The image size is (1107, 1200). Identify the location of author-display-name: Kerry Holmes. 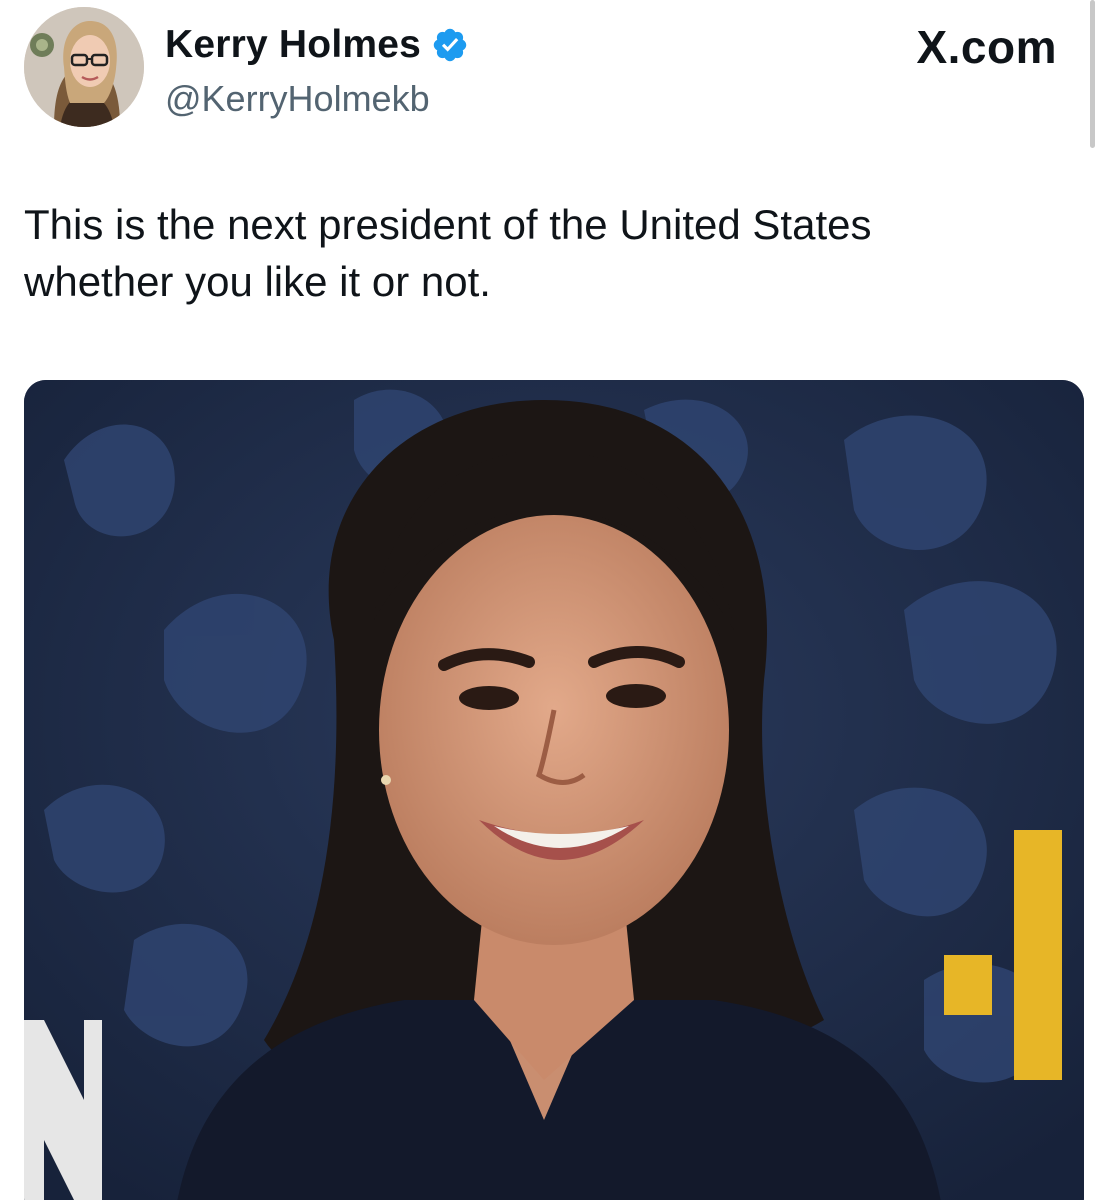
(293, 45).